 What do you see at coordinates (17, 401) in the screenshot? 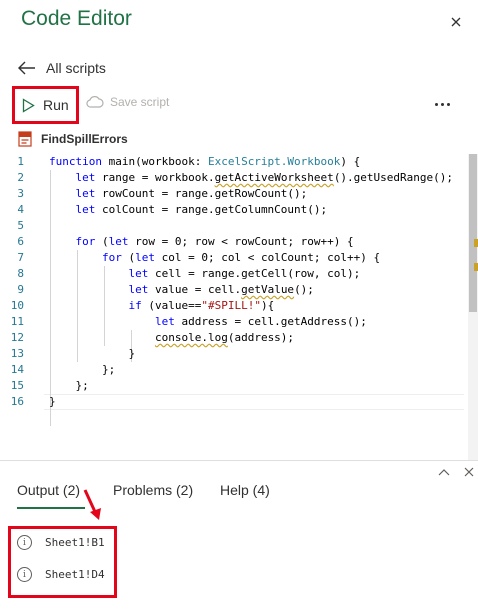
I see `line-number: 16` at bounding box center [17, 401].